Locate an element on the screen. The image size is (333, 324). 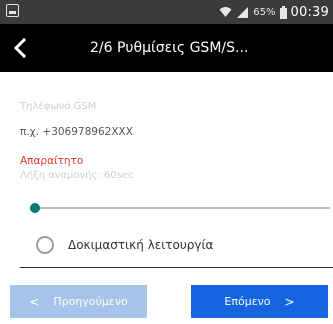
battery-percent: 65% is located at coordinates (264, 12).